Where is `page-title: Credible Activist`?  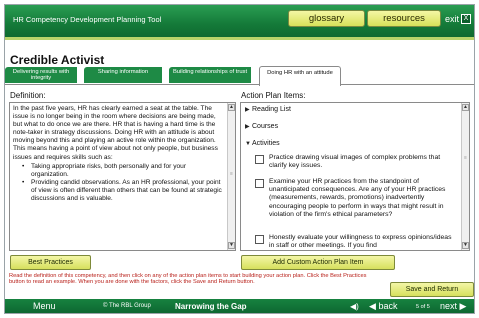
page-title: Credible Activist is located at coordinates (57, 60).